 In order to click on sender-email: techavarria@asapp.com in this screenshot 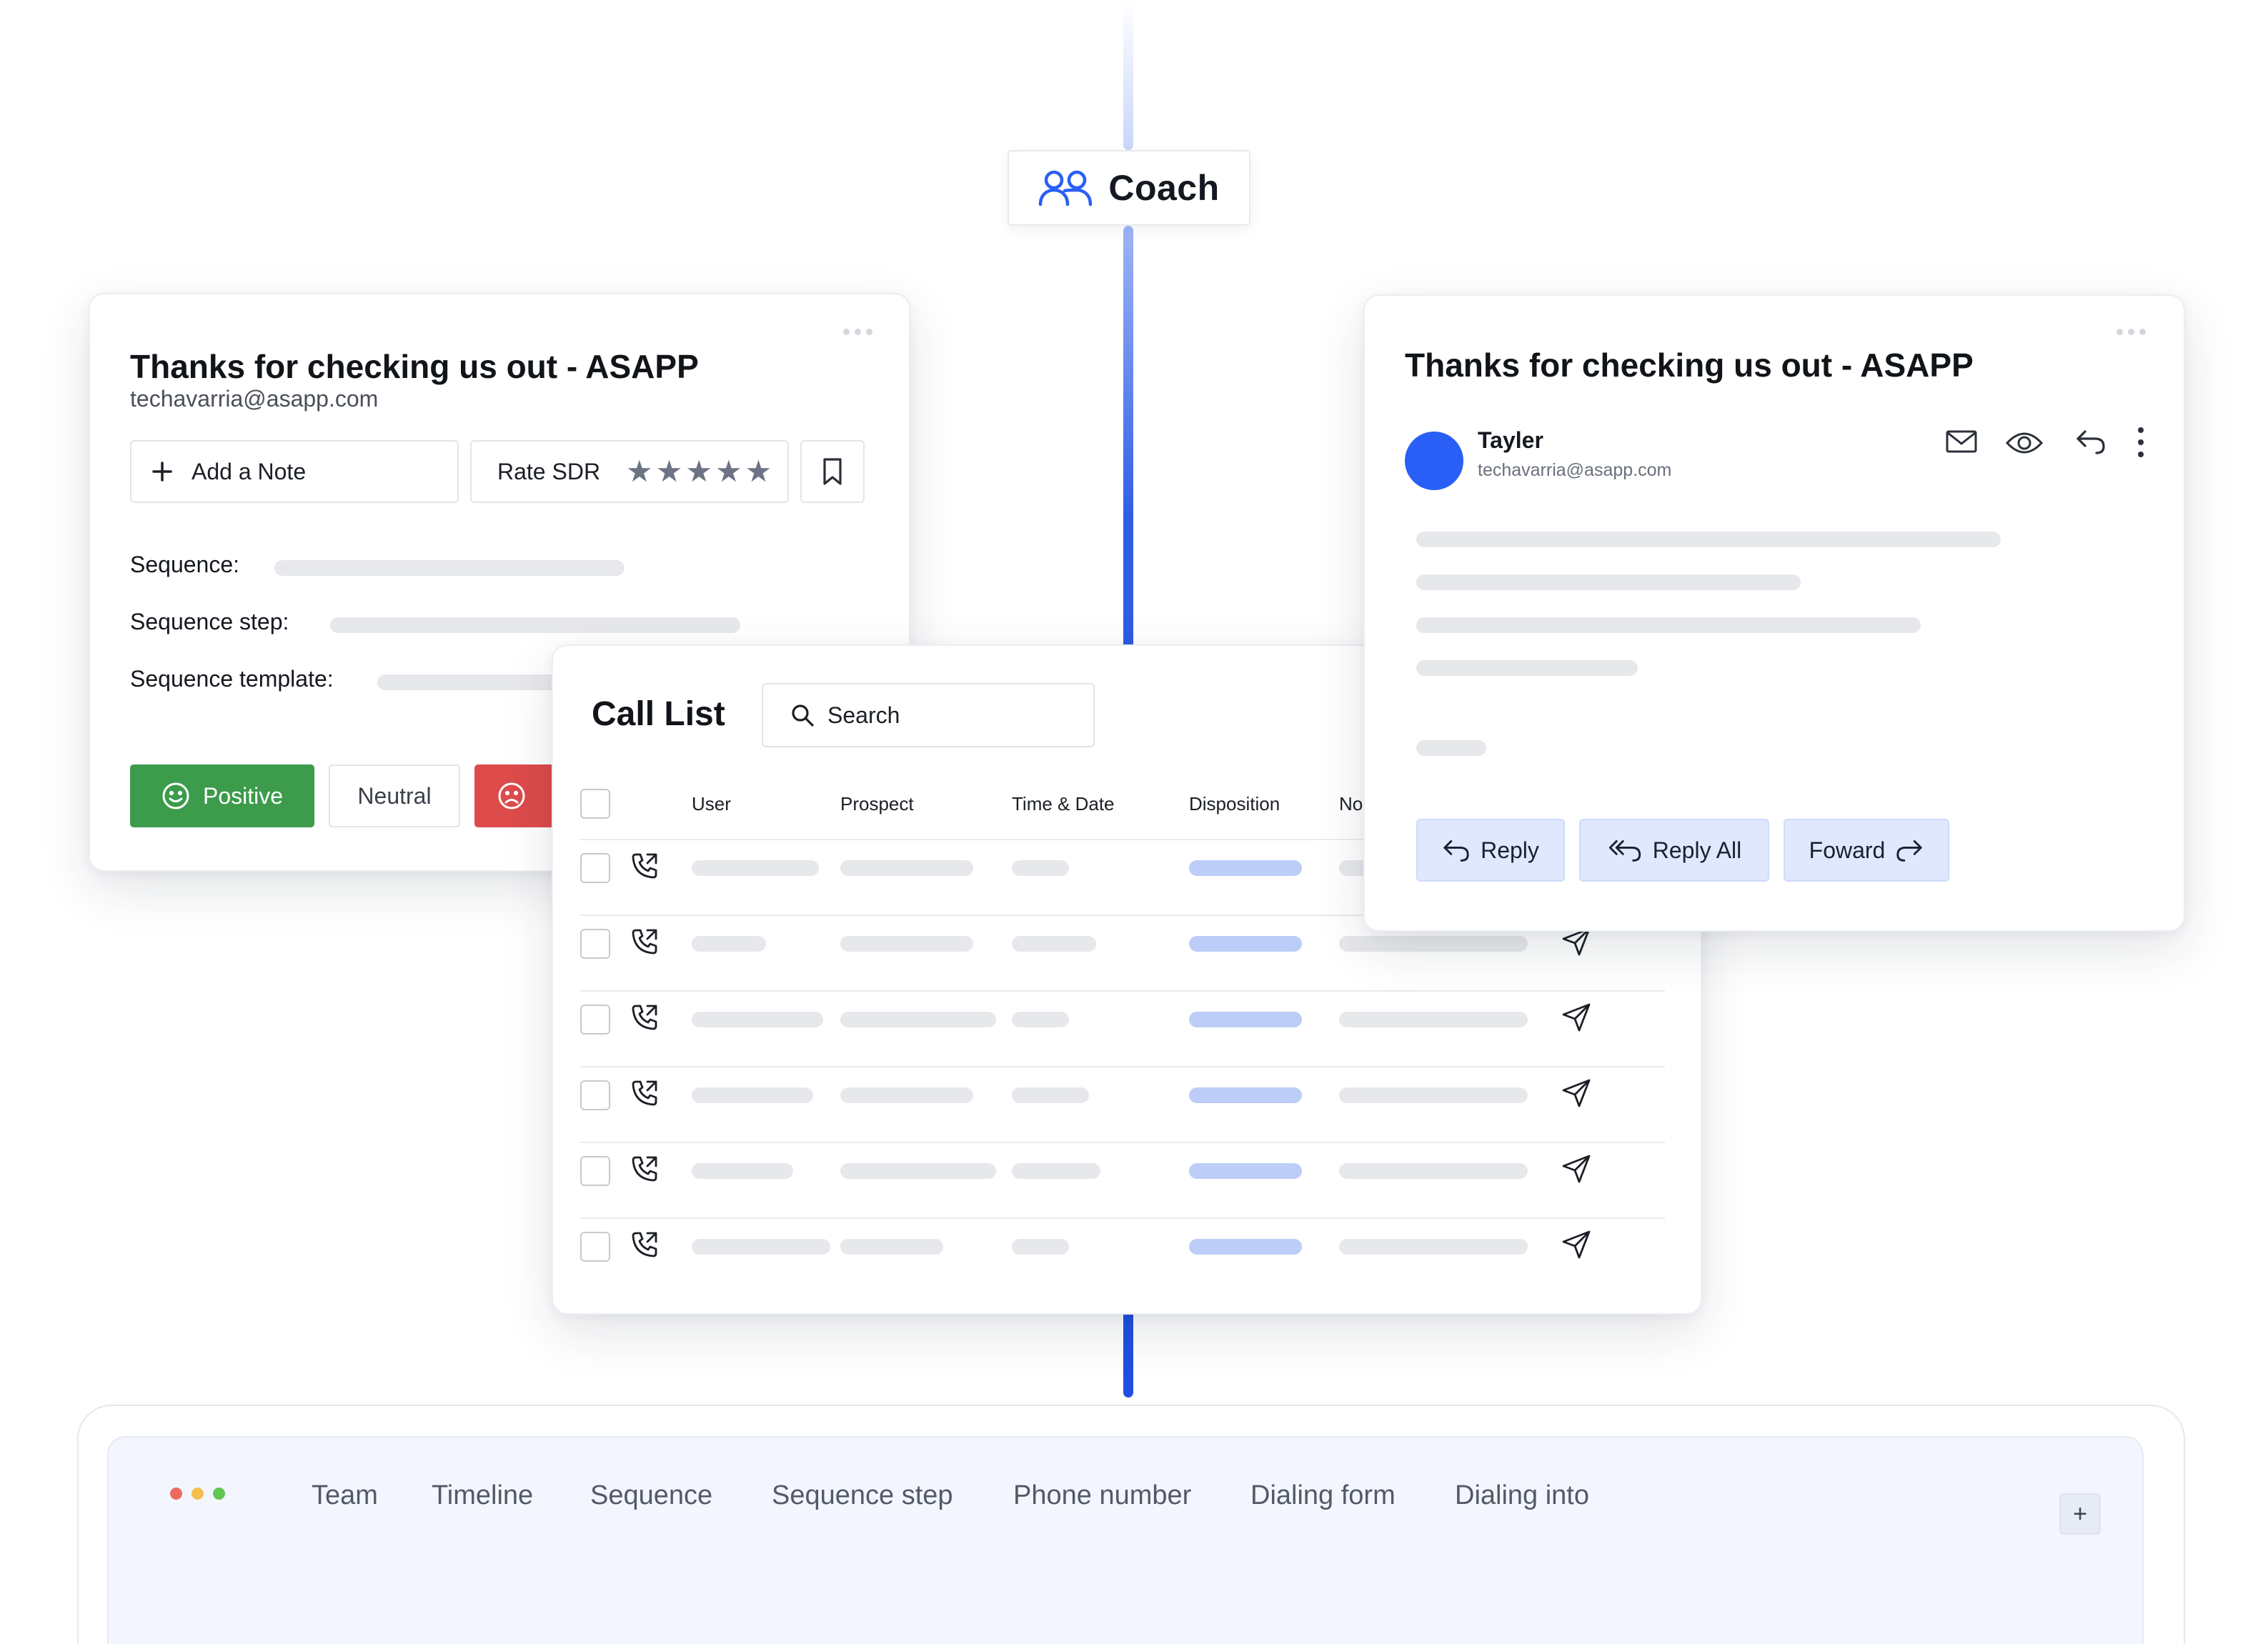, I will do `click(1575, 470)`.